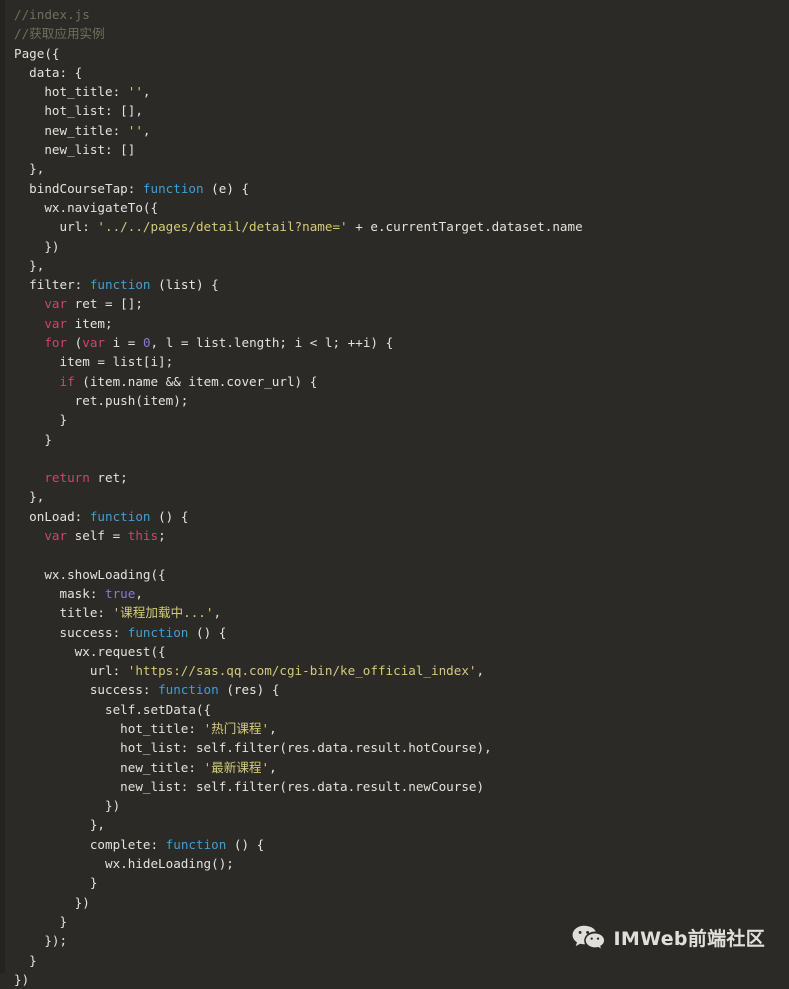 Image resolution: width=789 pixels, height=989 pixels. What do you see at coordinates (56, 227) in the screenshot?
I see `code-token-plain: url:` at bounding box center [56, 227].